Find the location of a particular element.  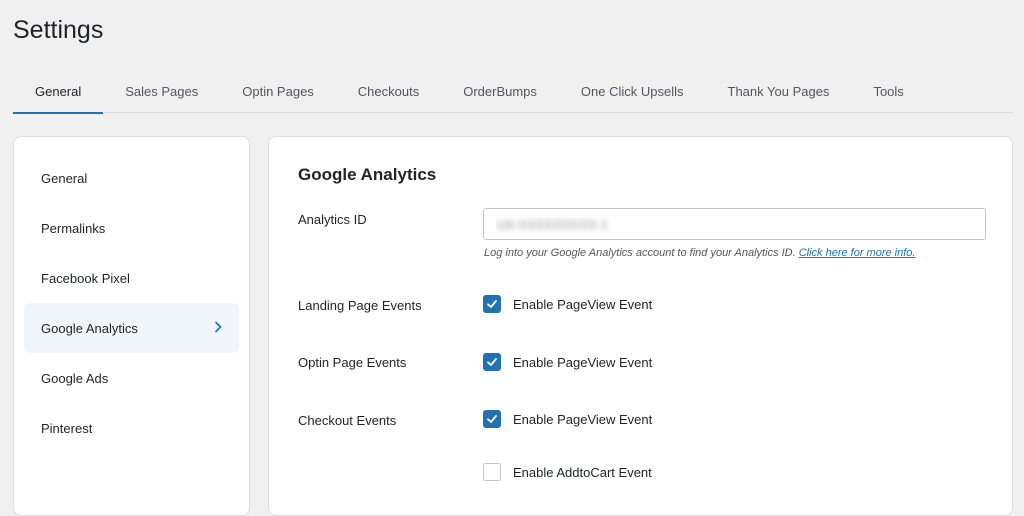

analytics-id-input is located at coordinates (734, 224).